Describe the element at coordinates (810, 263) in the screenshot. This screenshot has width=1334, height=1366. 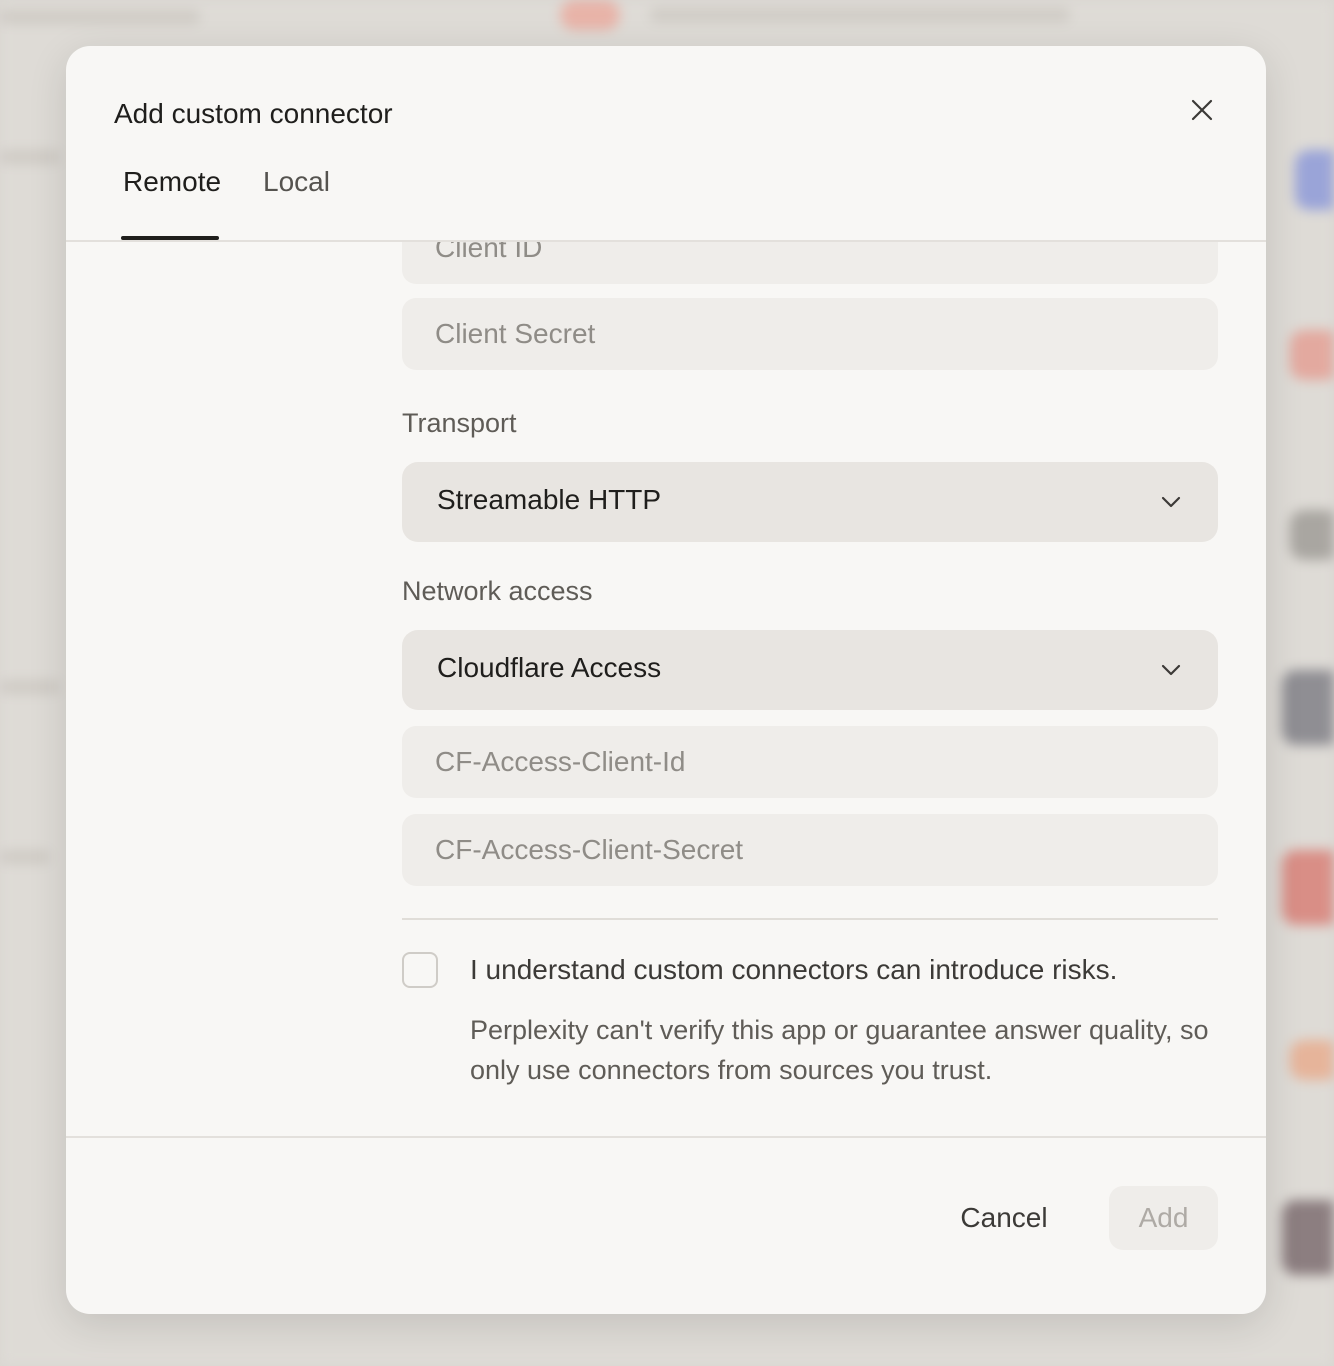
I see `client-id-input` at that location.